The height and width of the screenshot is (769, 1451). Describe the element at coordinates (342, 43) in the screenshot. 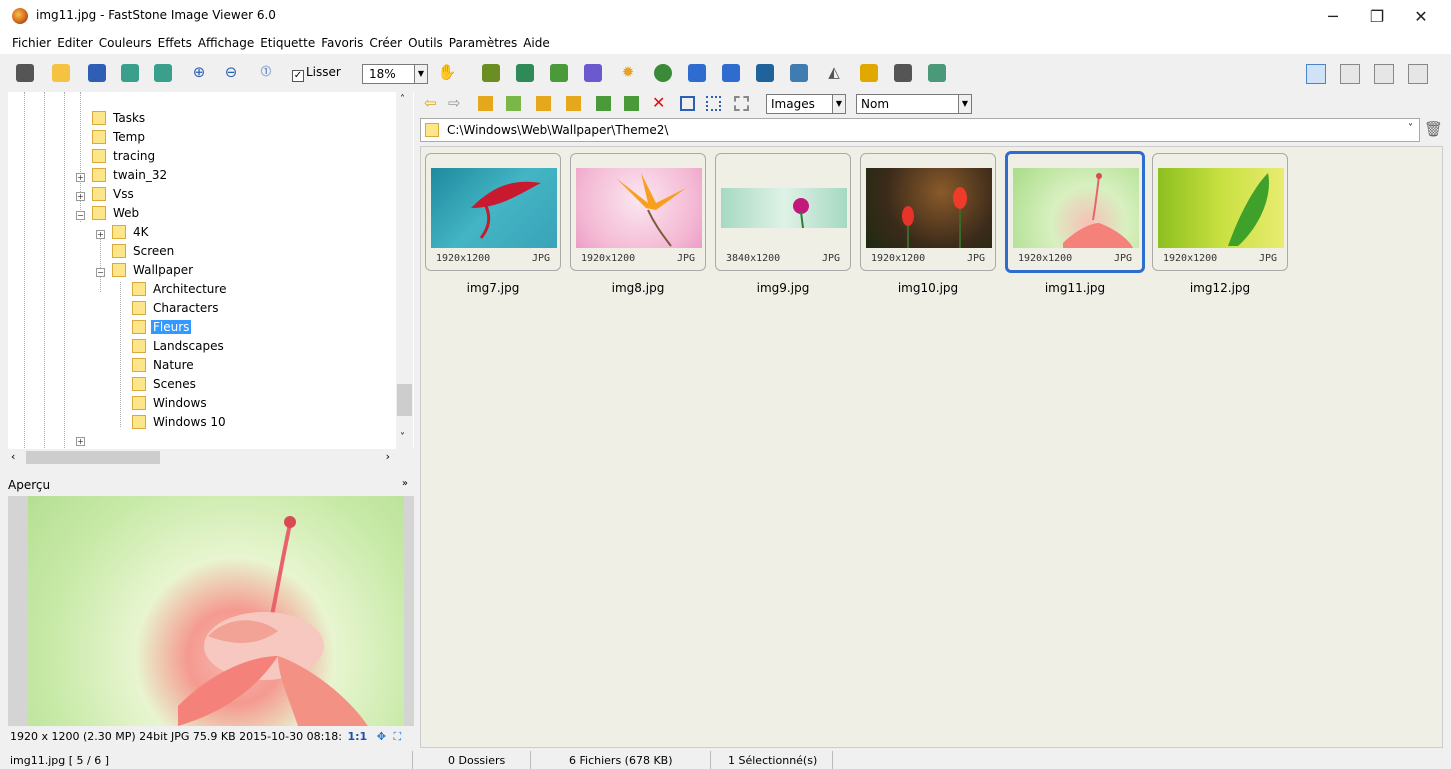

I see `menu-favoris: Favoris` at that location.